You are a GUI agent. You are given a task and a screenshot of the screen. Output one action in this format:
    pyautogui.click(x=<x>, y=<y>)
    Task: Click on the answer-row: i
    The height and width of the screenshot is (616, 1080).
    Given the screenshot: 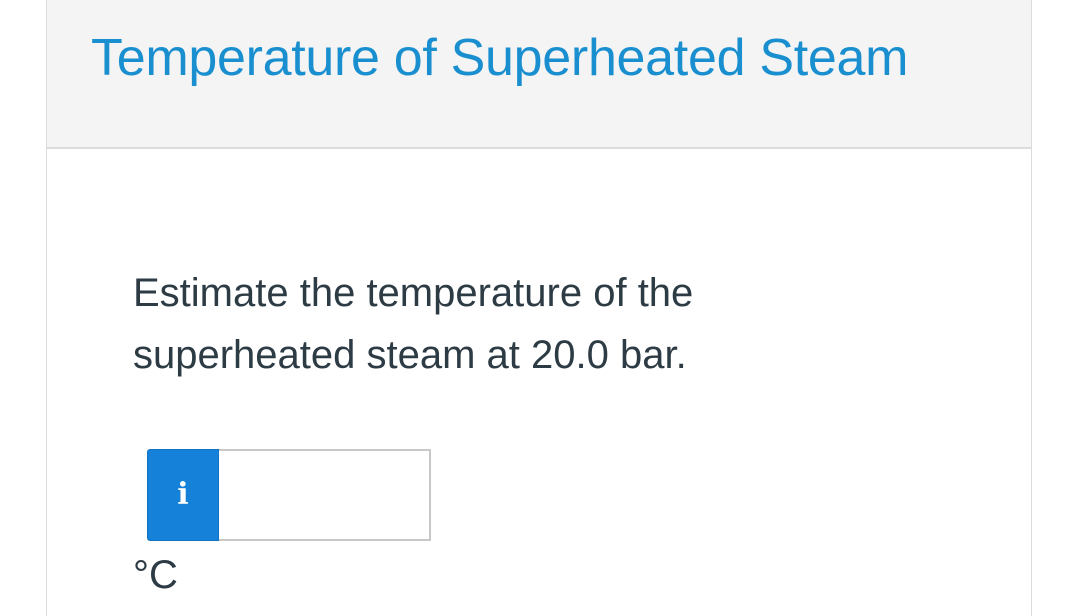 What is the action you would take?
    pyautogui.click(x=289, y=495)
    